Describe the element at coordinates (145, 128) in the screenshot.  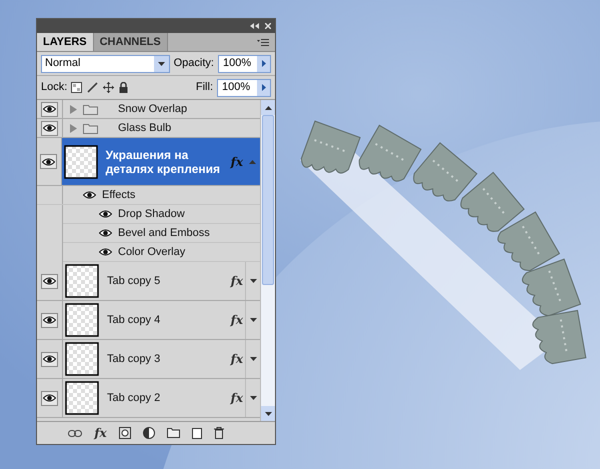
I see `group-name: Glass Bulb` at that location.